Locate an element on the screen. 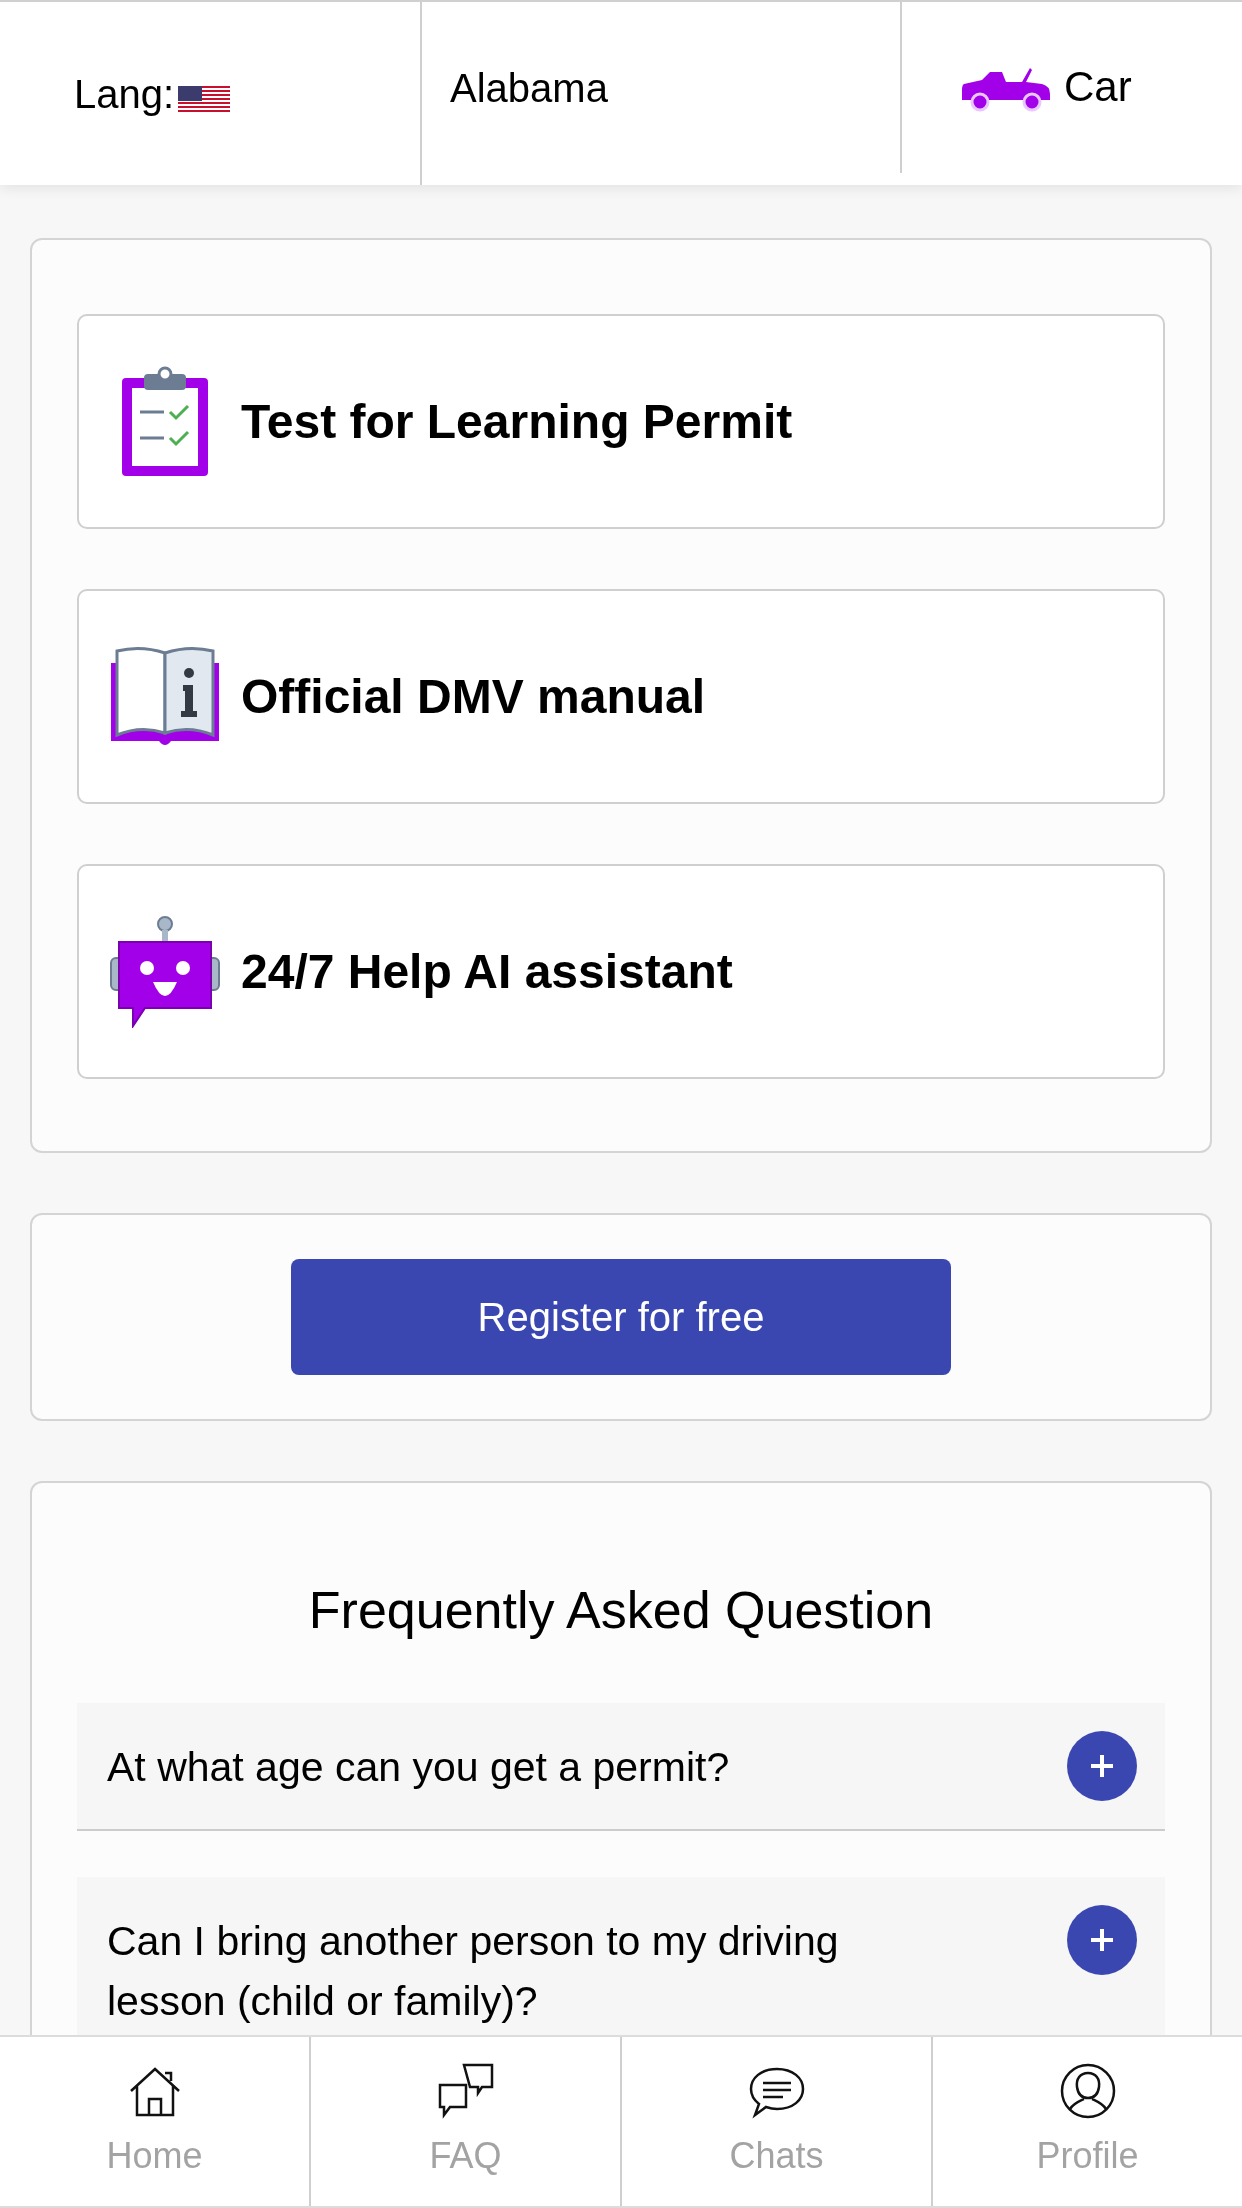 Image resolution: width=1242 pixels, height=2208 pixels. faq-item: Can I bring another person to my driving lesson (child or family)? is located at coordinates (621, 1956).